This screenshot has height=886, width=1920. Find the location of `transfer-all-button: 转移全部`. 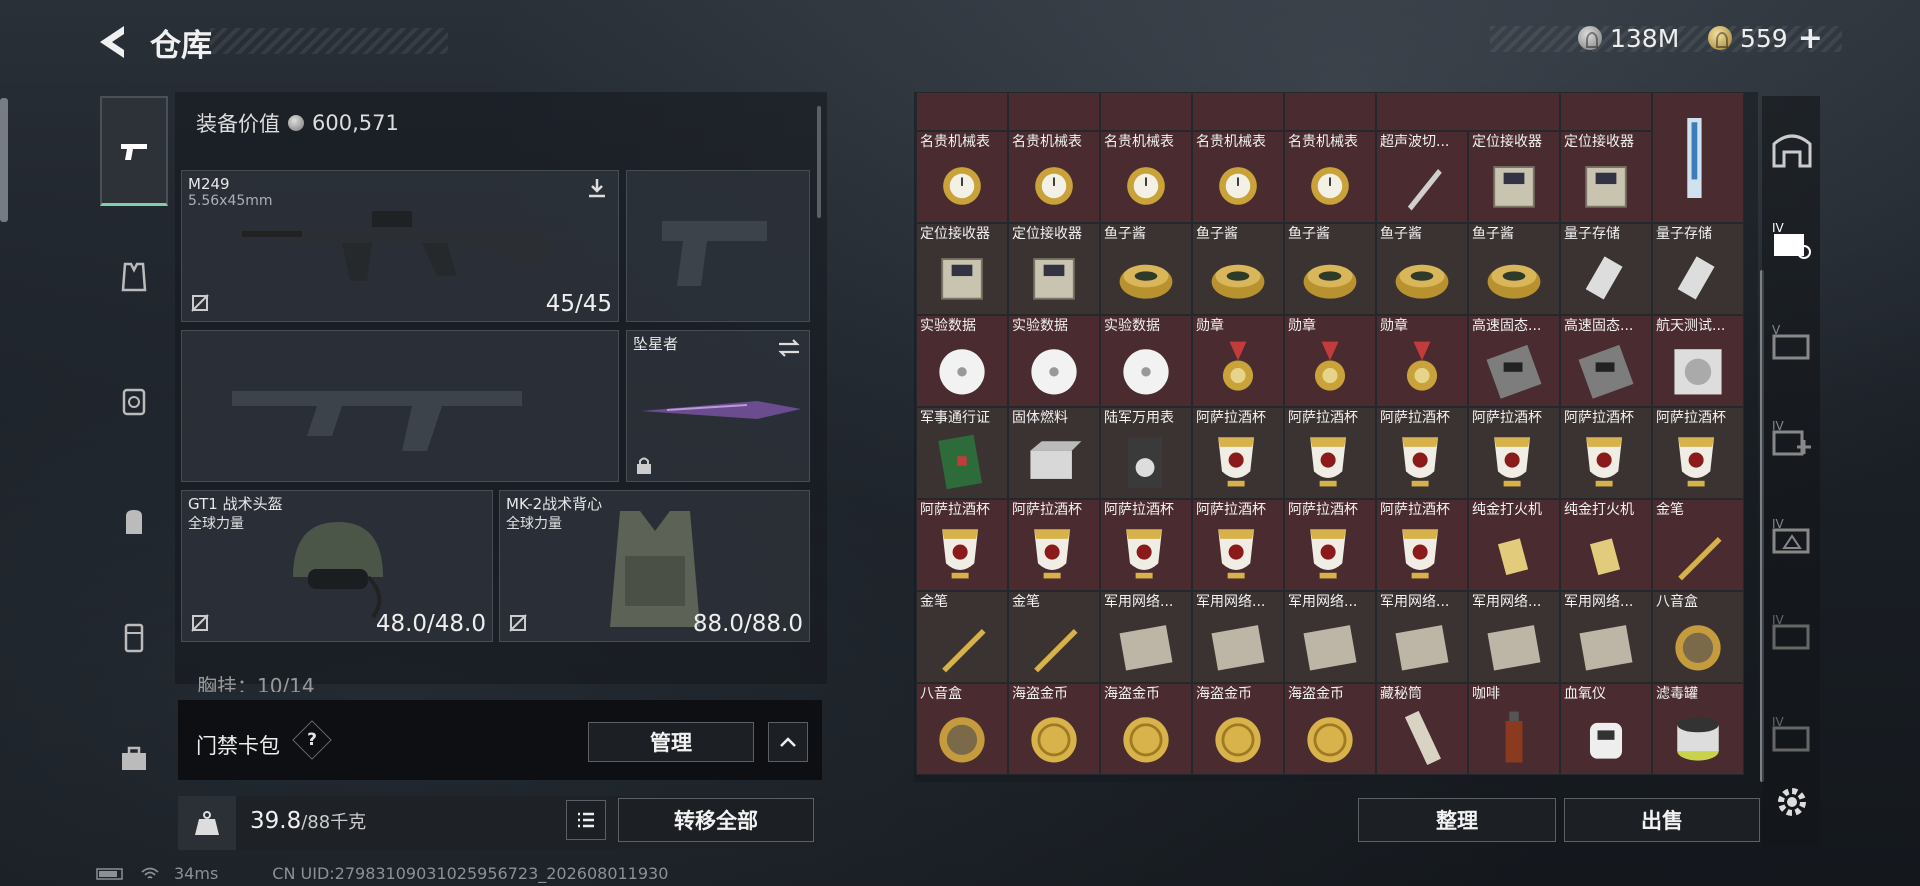

transfer-all-button: 转移全部 is located at coordinates (716, 820).